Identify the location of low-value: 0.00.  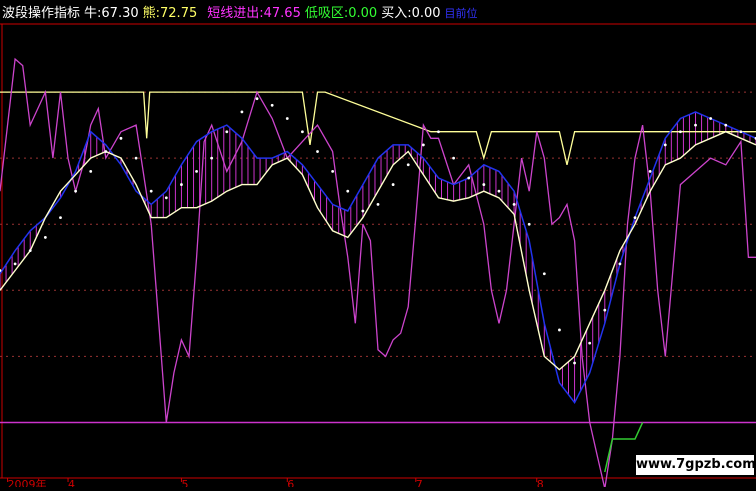
(363, 13).